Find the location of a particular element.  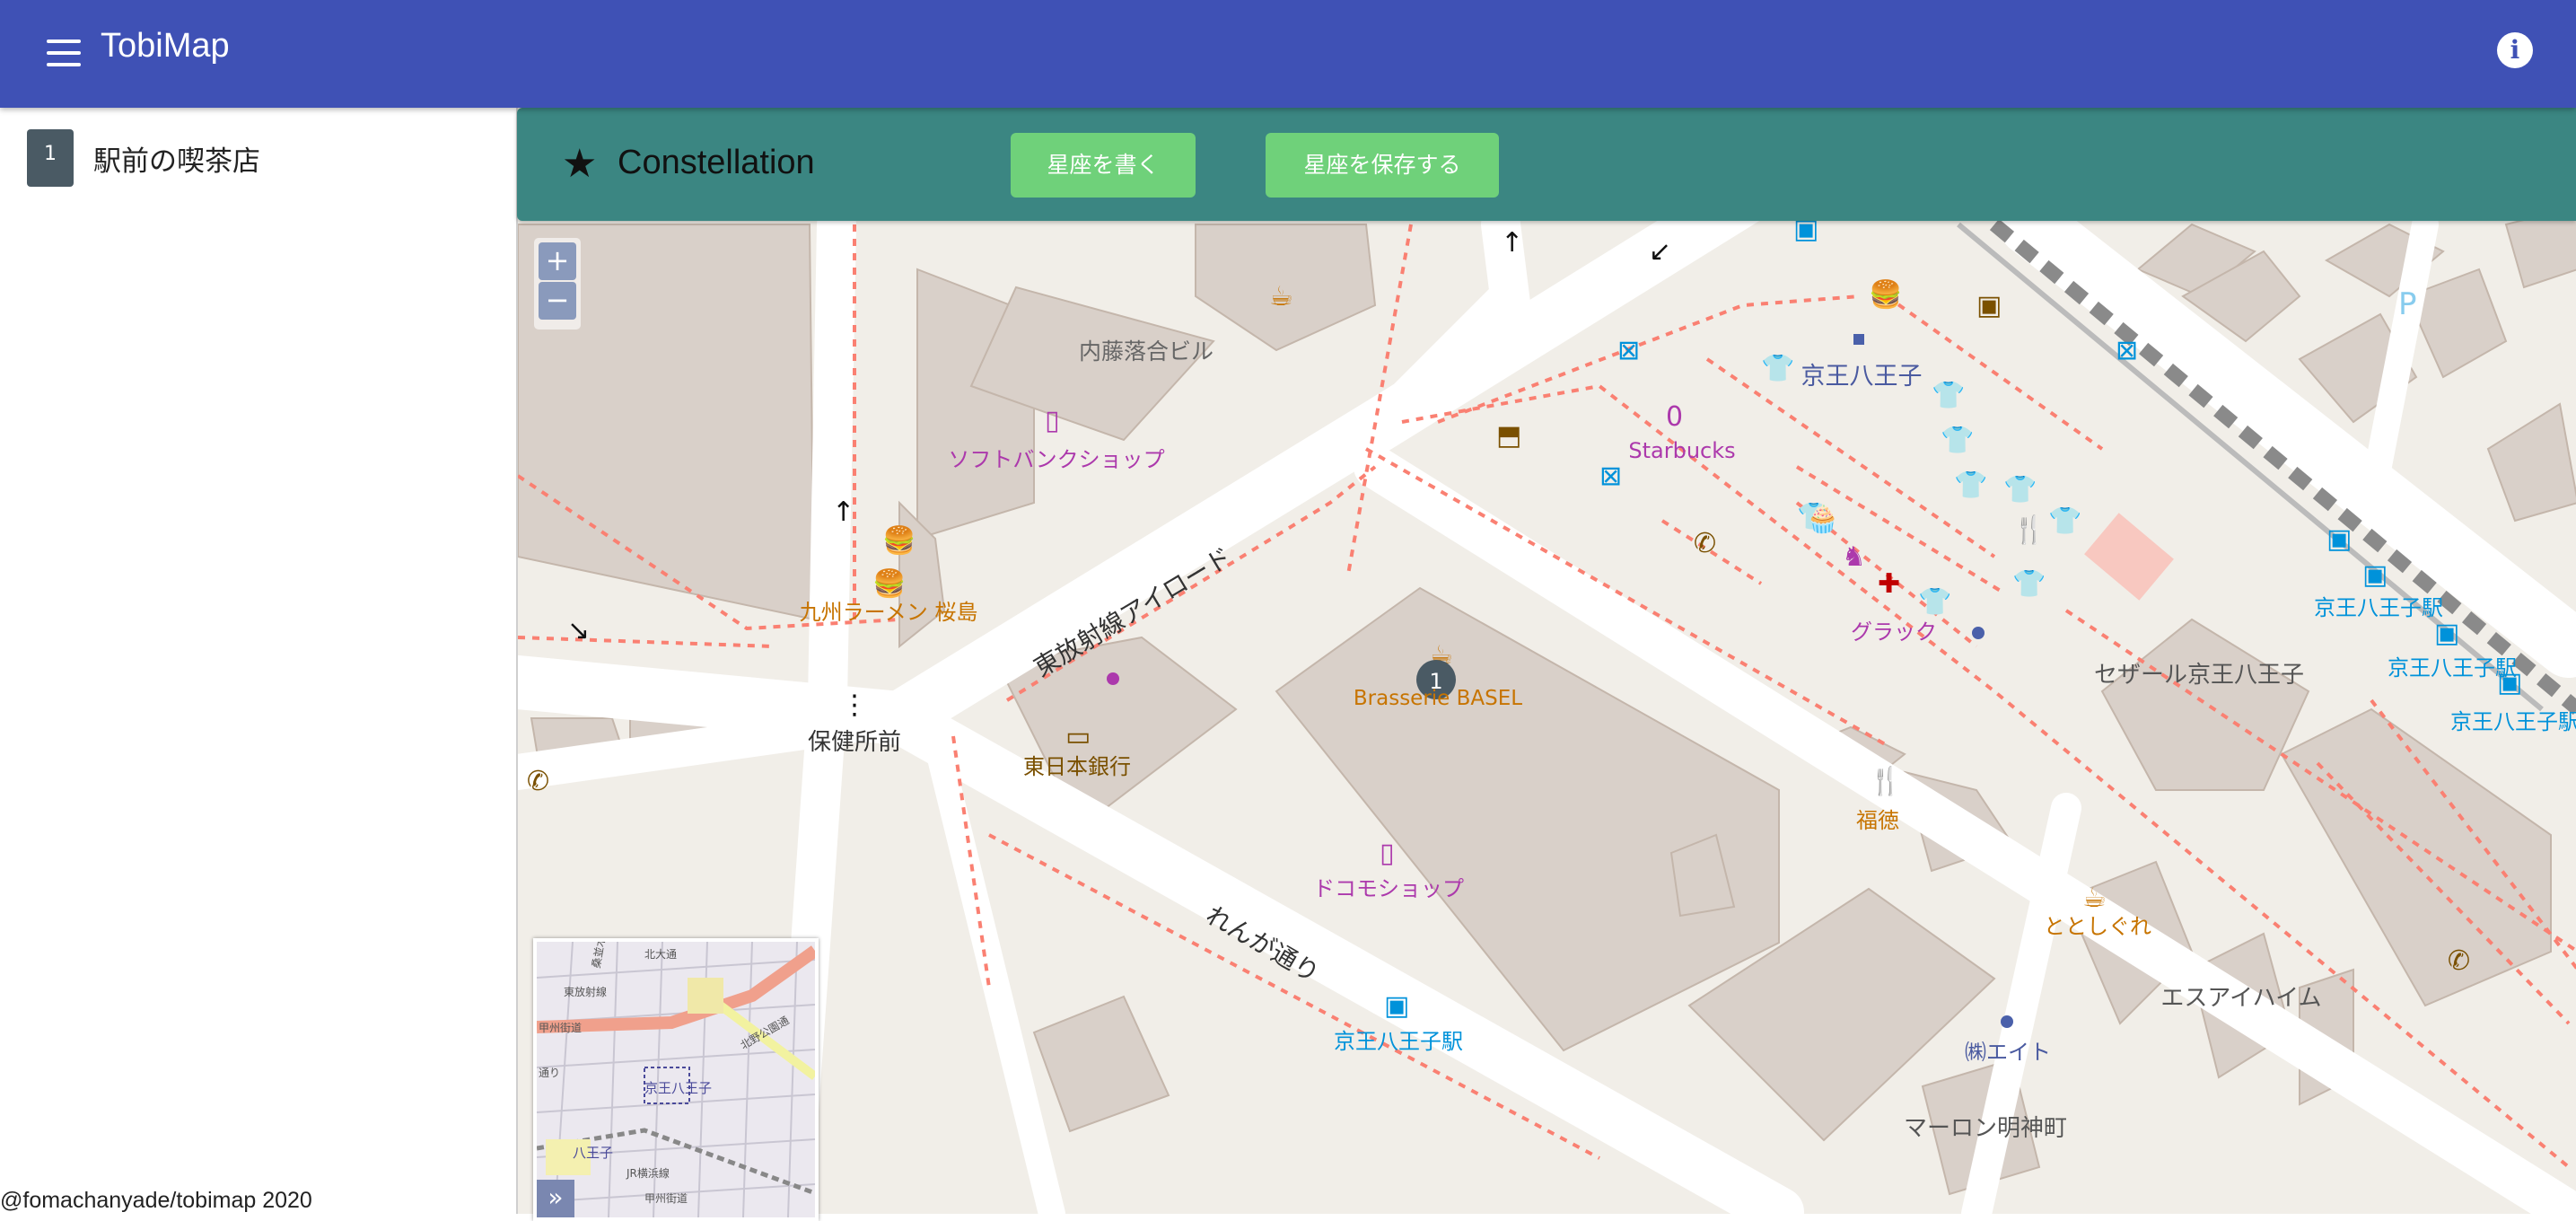

minimap-toggle-button: » is located at coordinates (555, 1199).